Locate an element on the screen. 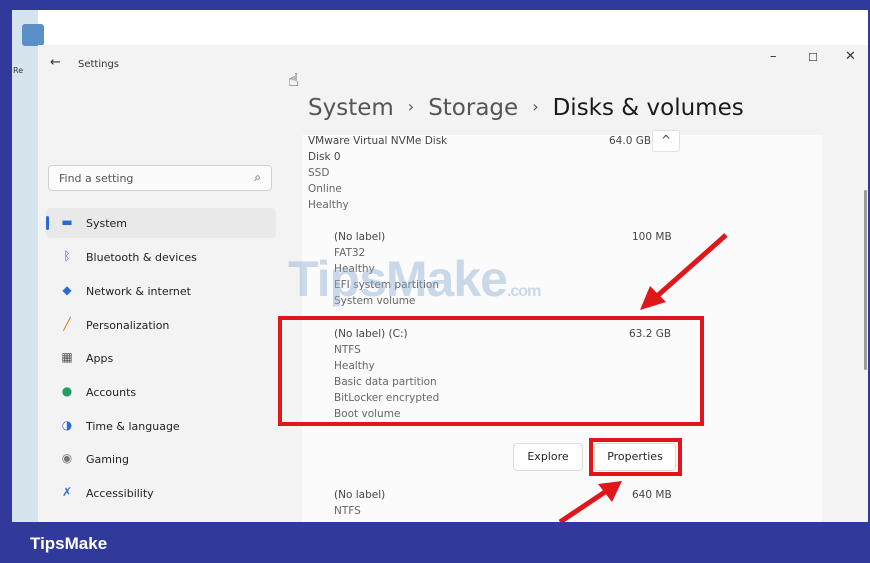 This screenshot has height=563, width=870. arrow-to-properties-line is located at coordinates (584, 506).